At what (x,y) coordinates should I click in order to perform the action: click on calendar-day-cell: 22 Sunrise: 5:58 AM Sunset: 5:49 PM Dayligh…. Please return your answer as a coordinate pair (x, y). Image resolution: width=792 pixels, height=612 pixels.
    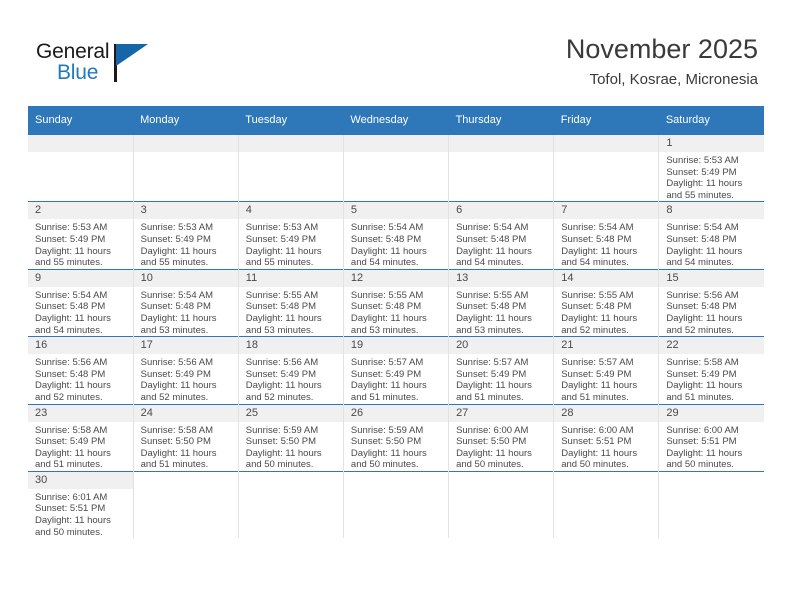
    Looking at the image, I should click on (711, 370).